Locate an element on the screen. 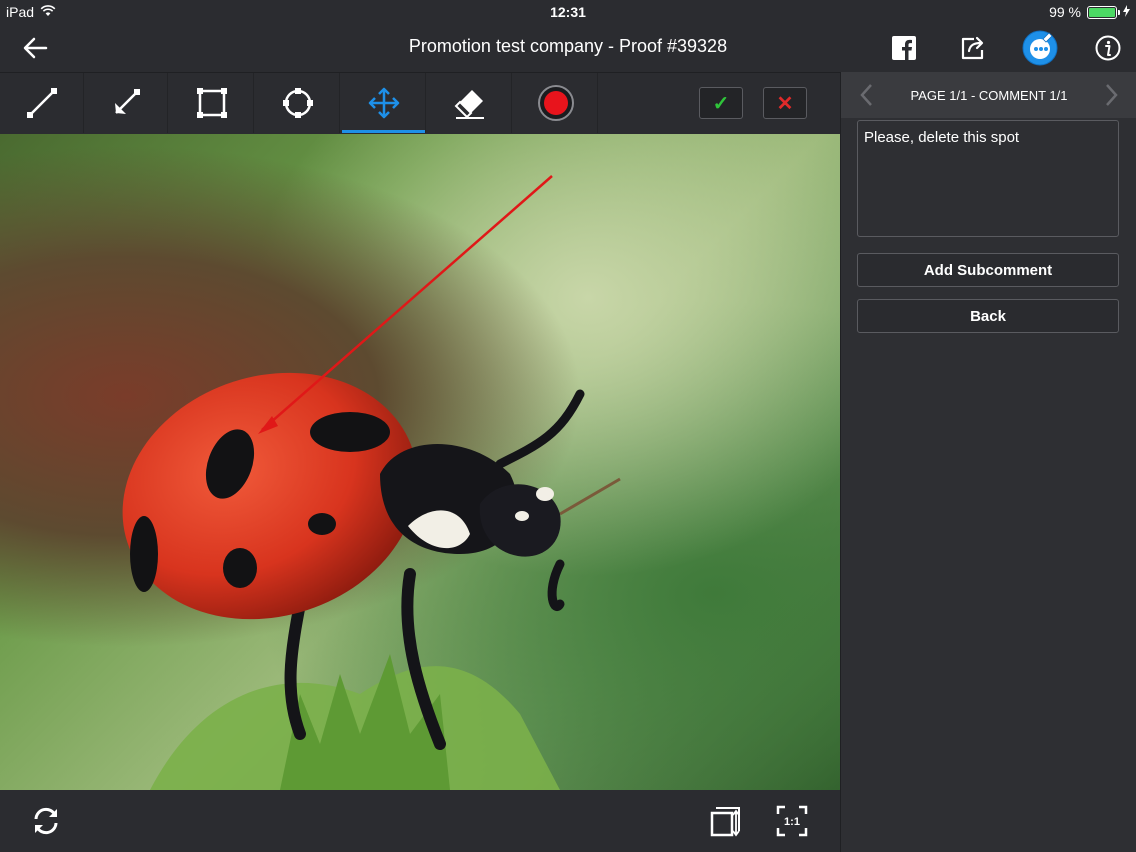 The width and height of the screenshot is (1136, 852). actual-size-label: 1:1 is located at coordinates (792, 822).